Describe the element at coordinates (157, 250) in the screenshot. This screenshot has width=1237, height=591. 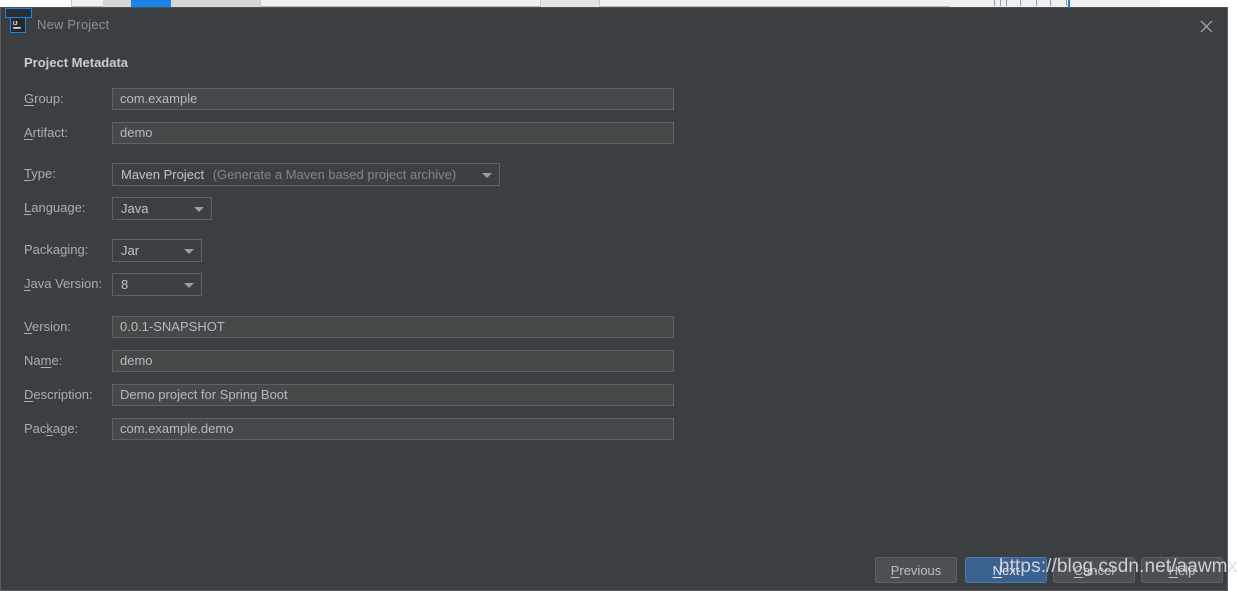
I see `packaging-combobox: Jar` at that location.